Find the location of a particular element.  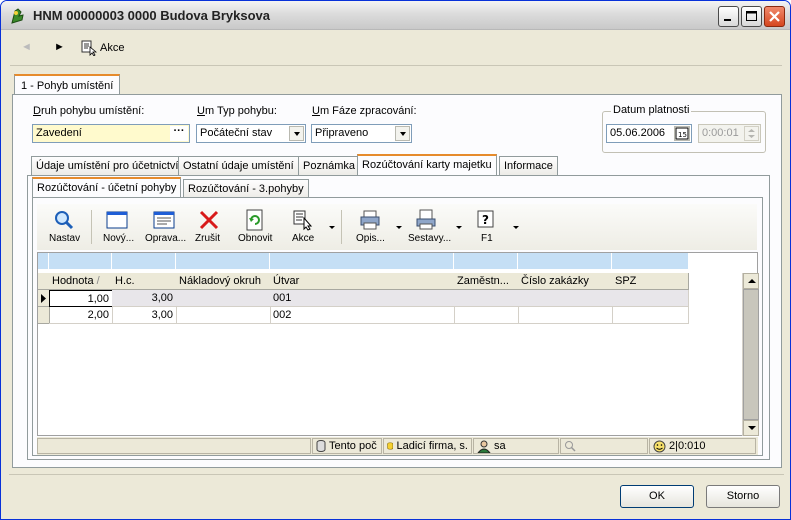

minimize-icon is located at coordinates (727, 20).